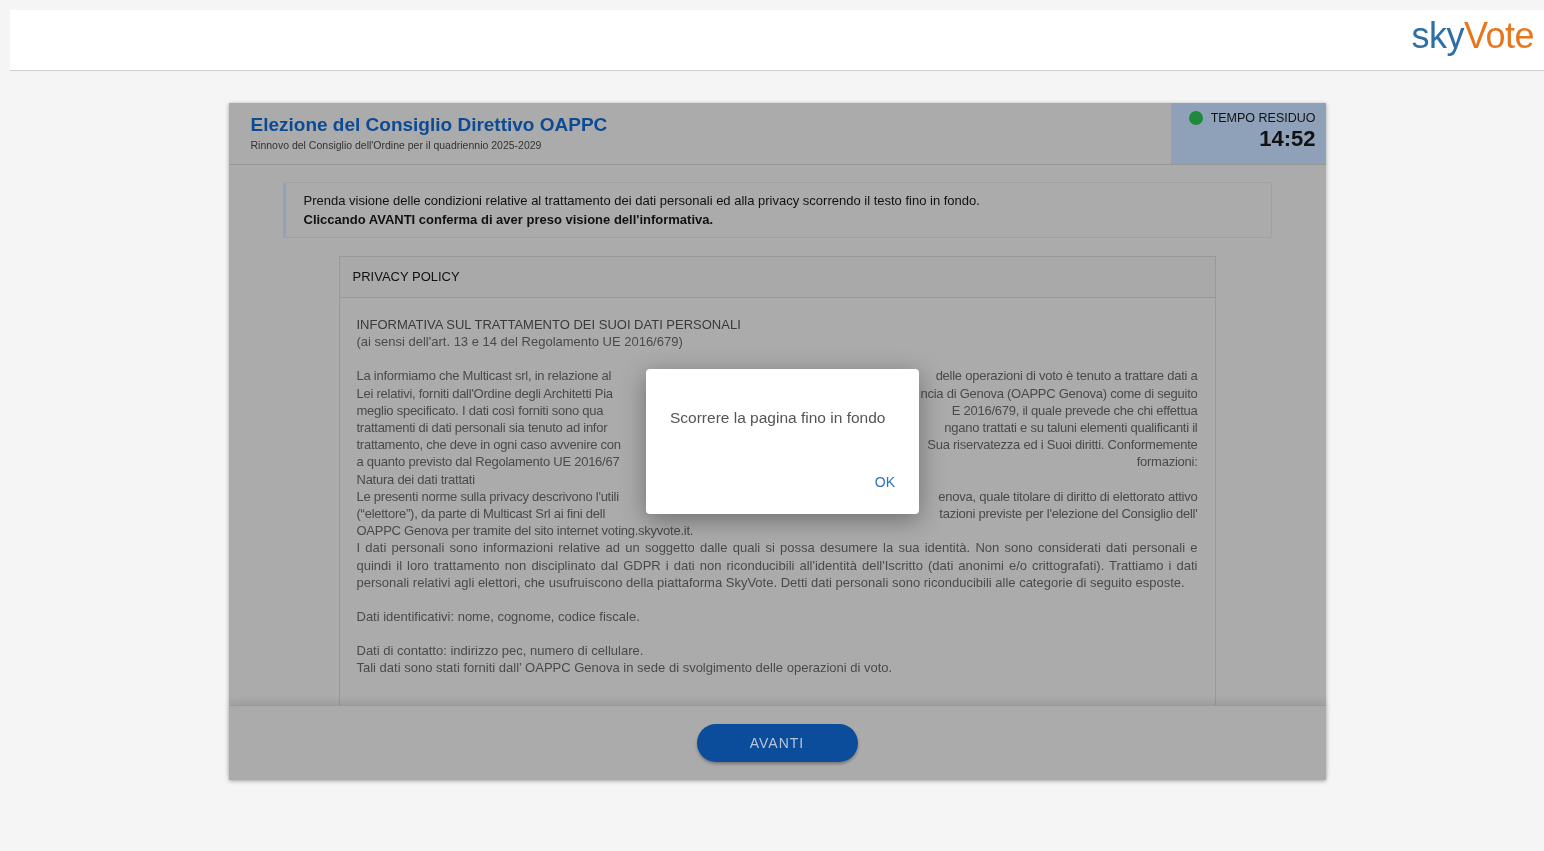 This screenshot has height=851, width=1544. Describe the element at coordinates (429, 125) in the screenshot. I see `election-title: Elezione del Consiglio Direttivo OAPPC` at that location.